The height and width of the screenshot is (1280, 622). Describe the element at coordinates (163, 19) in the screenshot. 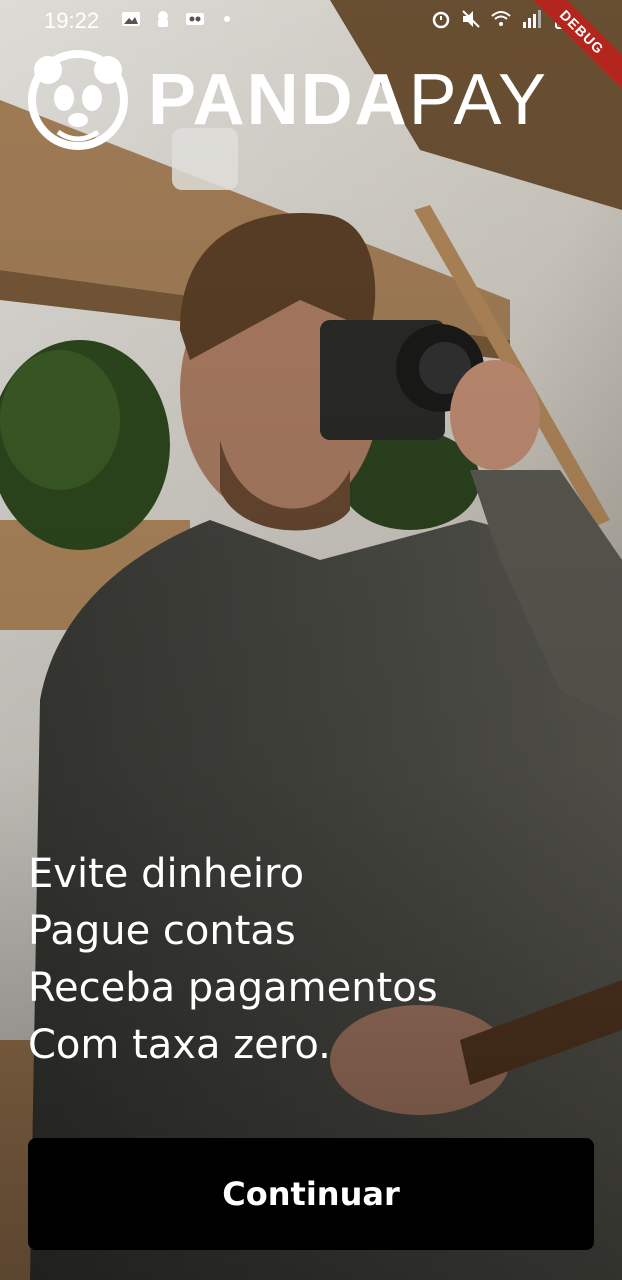

I see `android-notification-icon` at that location.